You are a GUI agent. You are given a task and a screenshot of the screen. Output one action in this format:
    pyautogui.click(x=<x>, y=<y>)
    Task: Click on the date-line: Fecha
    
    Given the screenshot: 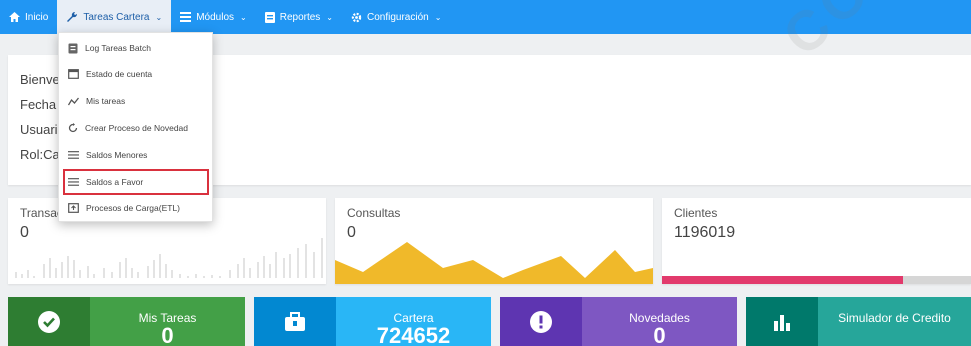 What is the action you would take?
    pyautogui.click(x=38, y=104)
    